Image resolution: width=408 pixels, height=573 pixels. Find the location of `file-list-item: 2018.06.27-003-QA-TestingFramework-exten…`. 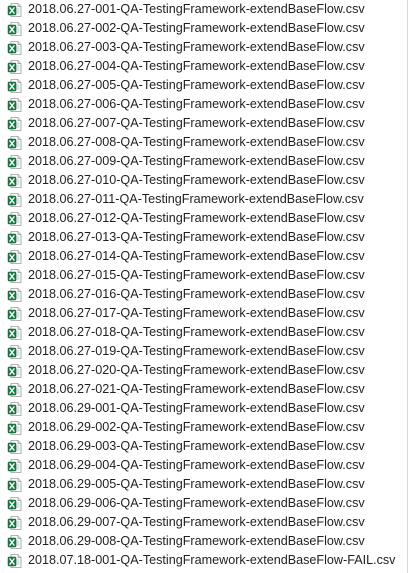

file-list-item: 2018.06.27-003-QA-TestingFramework-exten… is located at coordinates (203, 47).